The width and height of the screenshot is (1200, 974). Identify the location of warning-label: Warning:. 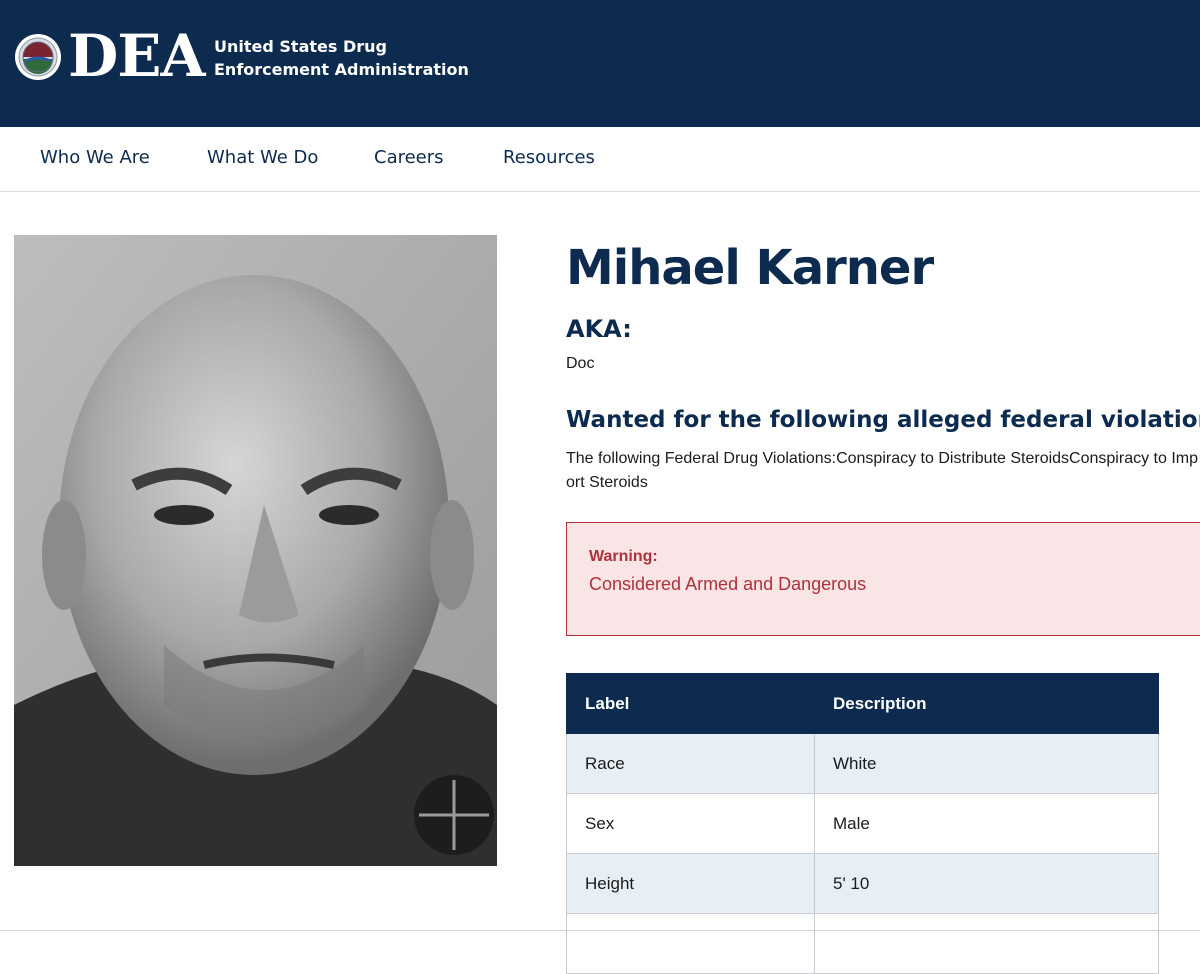
(623, 556).